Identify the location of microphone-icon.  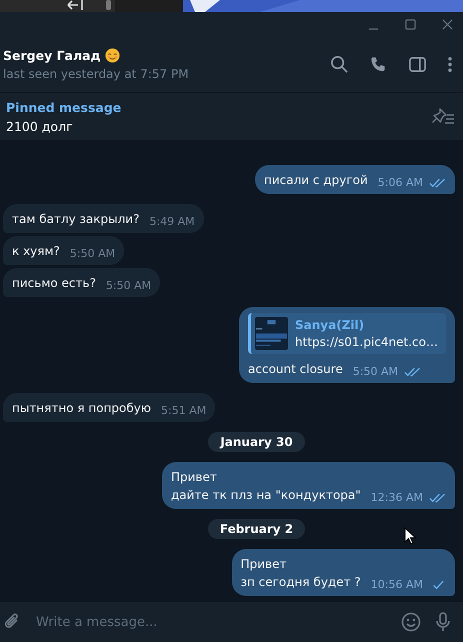
(443, 622).